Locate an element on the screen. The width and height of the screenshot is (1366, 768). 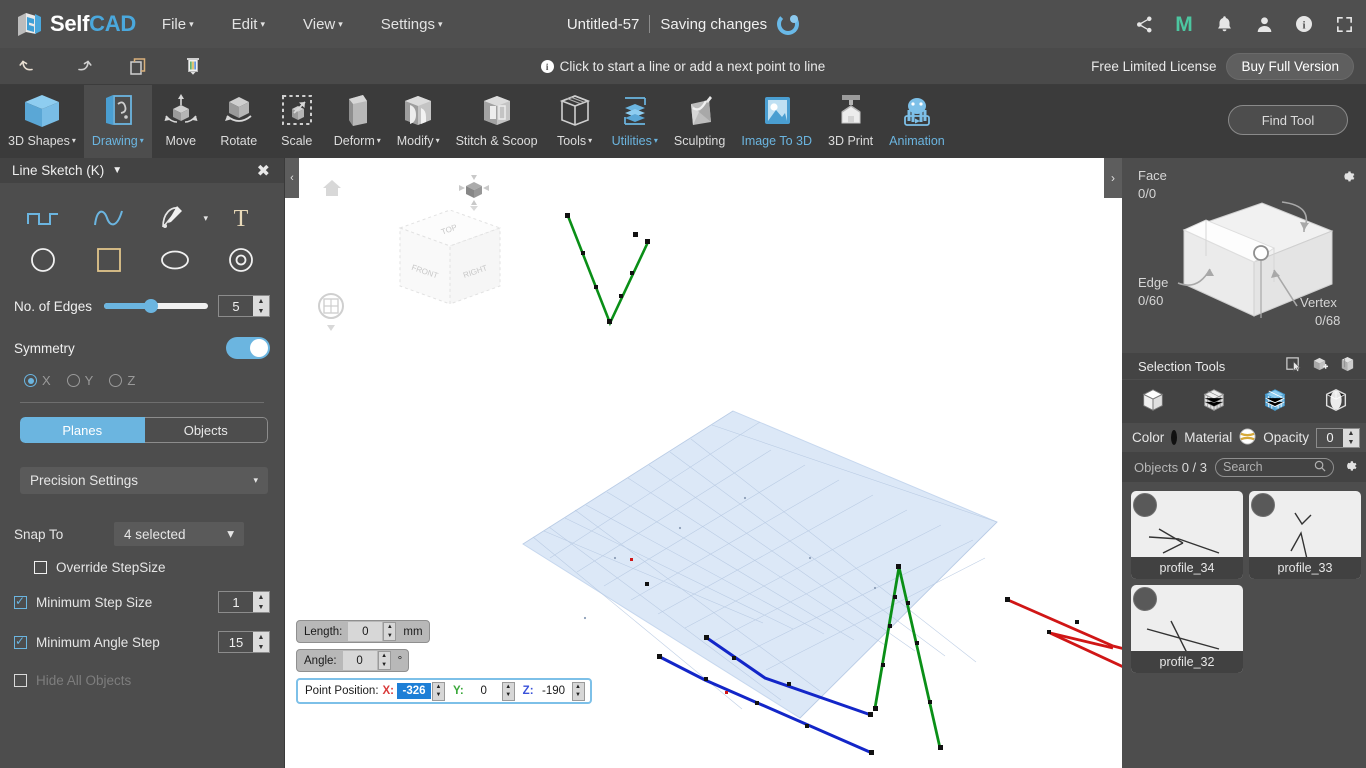
ellipse-icon is located at coordinates (175, 260).